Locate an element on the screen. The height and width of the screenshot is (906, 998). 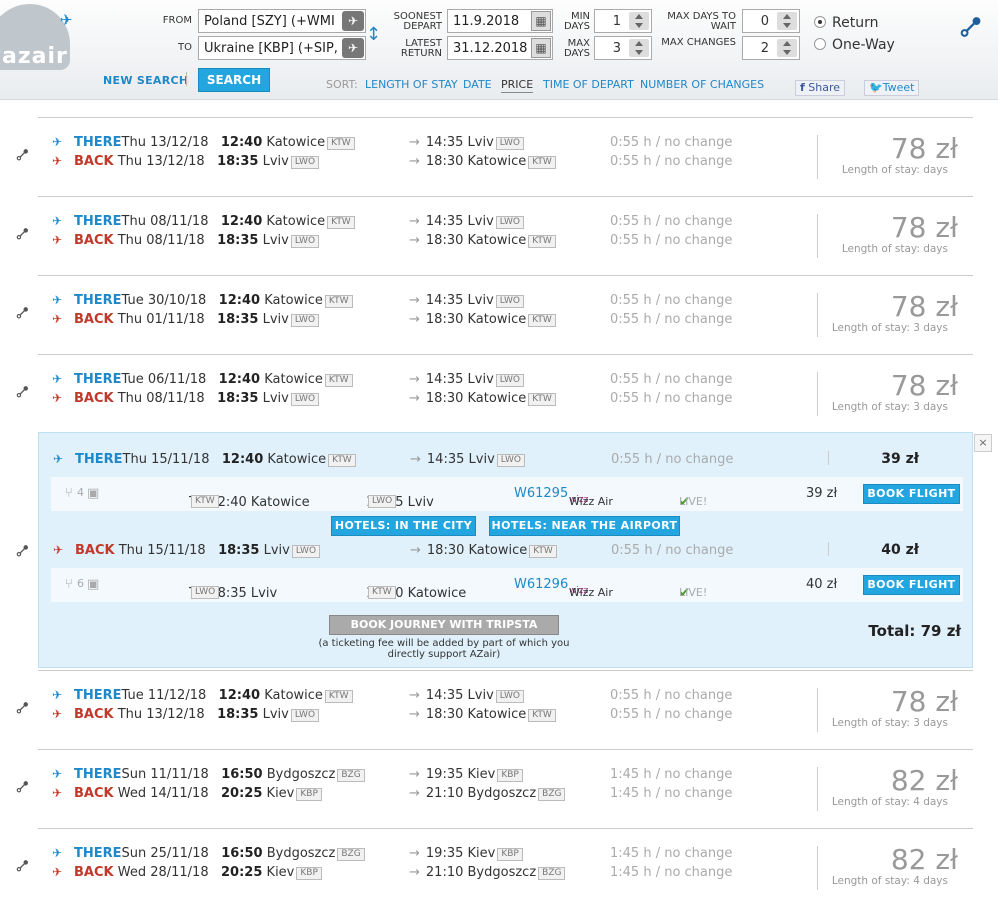
max-days-stepper: 3 is located at coordinates (623, 48).